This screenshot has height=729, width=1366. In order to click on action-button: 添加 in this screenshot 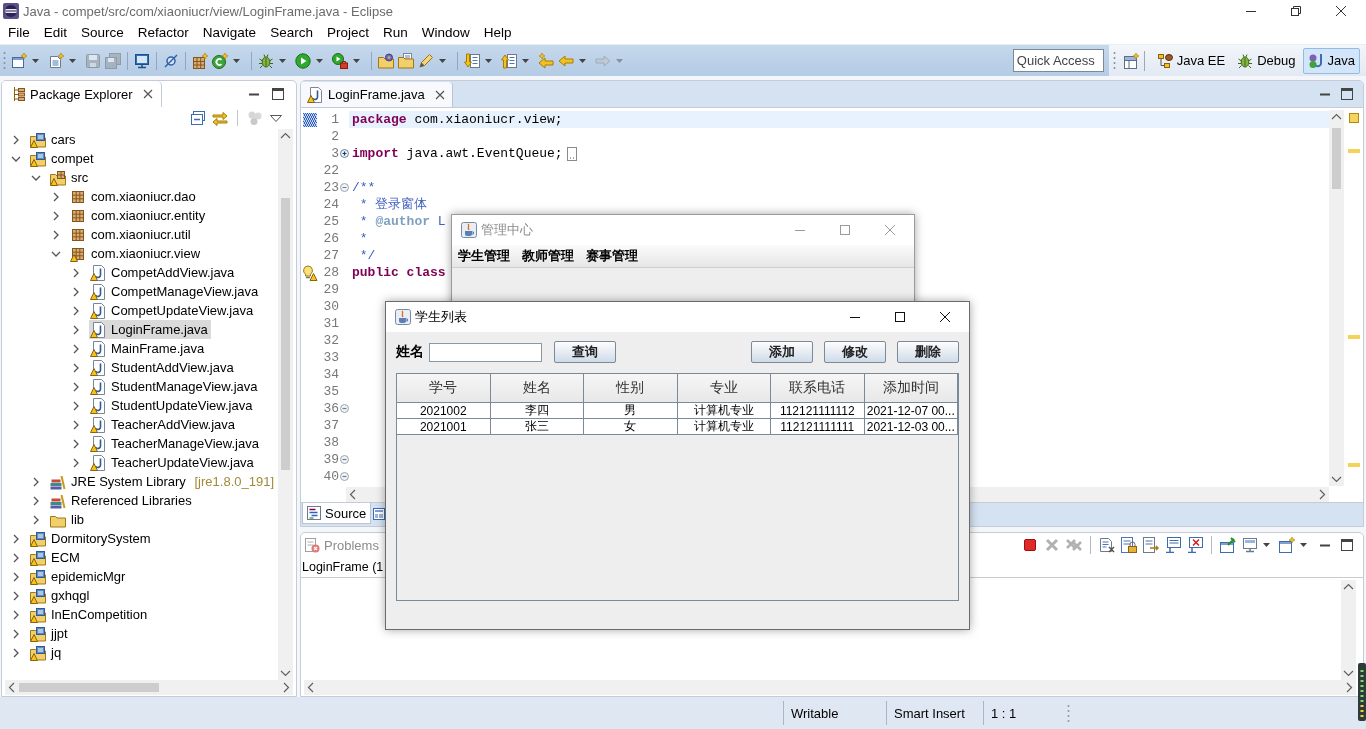, I will do `click(782, 352)`.